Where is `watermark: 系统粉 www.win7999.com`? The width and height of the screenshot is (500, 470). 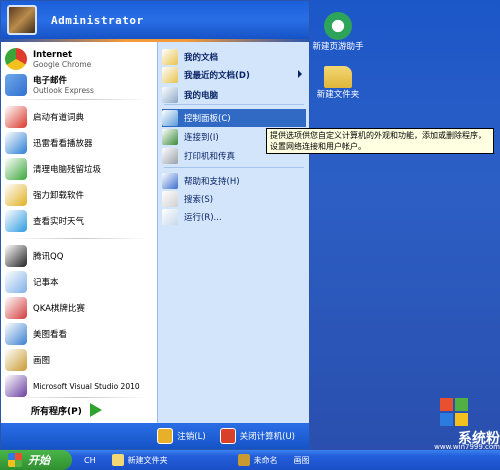 watermark: 系统粉 www.win7999.com is located at coordinates (467, 424).